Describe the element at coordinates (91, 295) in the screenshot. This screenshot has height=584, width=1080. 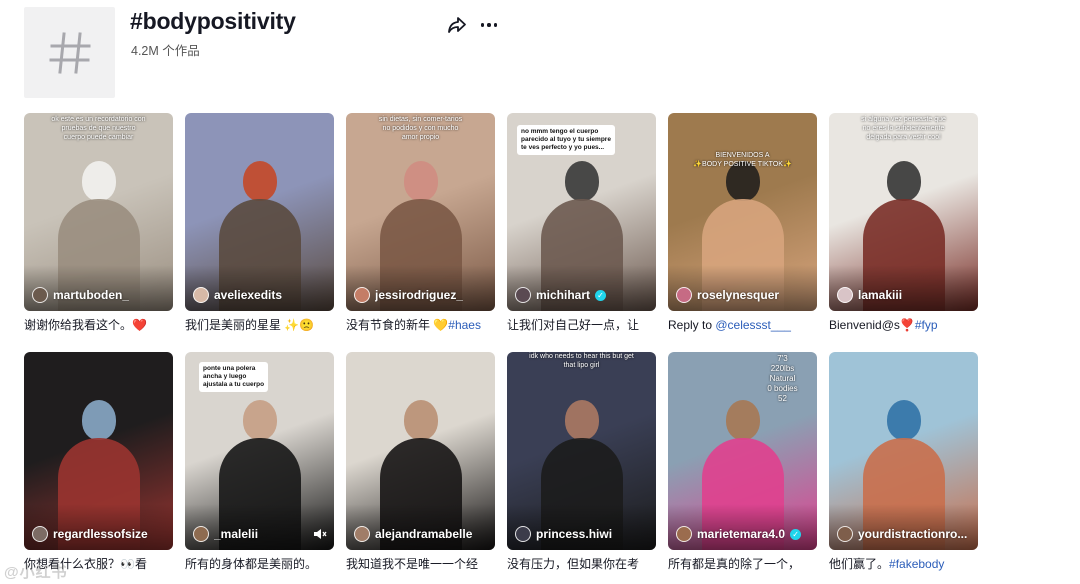
I see `author-name: martuboden_` at that location.